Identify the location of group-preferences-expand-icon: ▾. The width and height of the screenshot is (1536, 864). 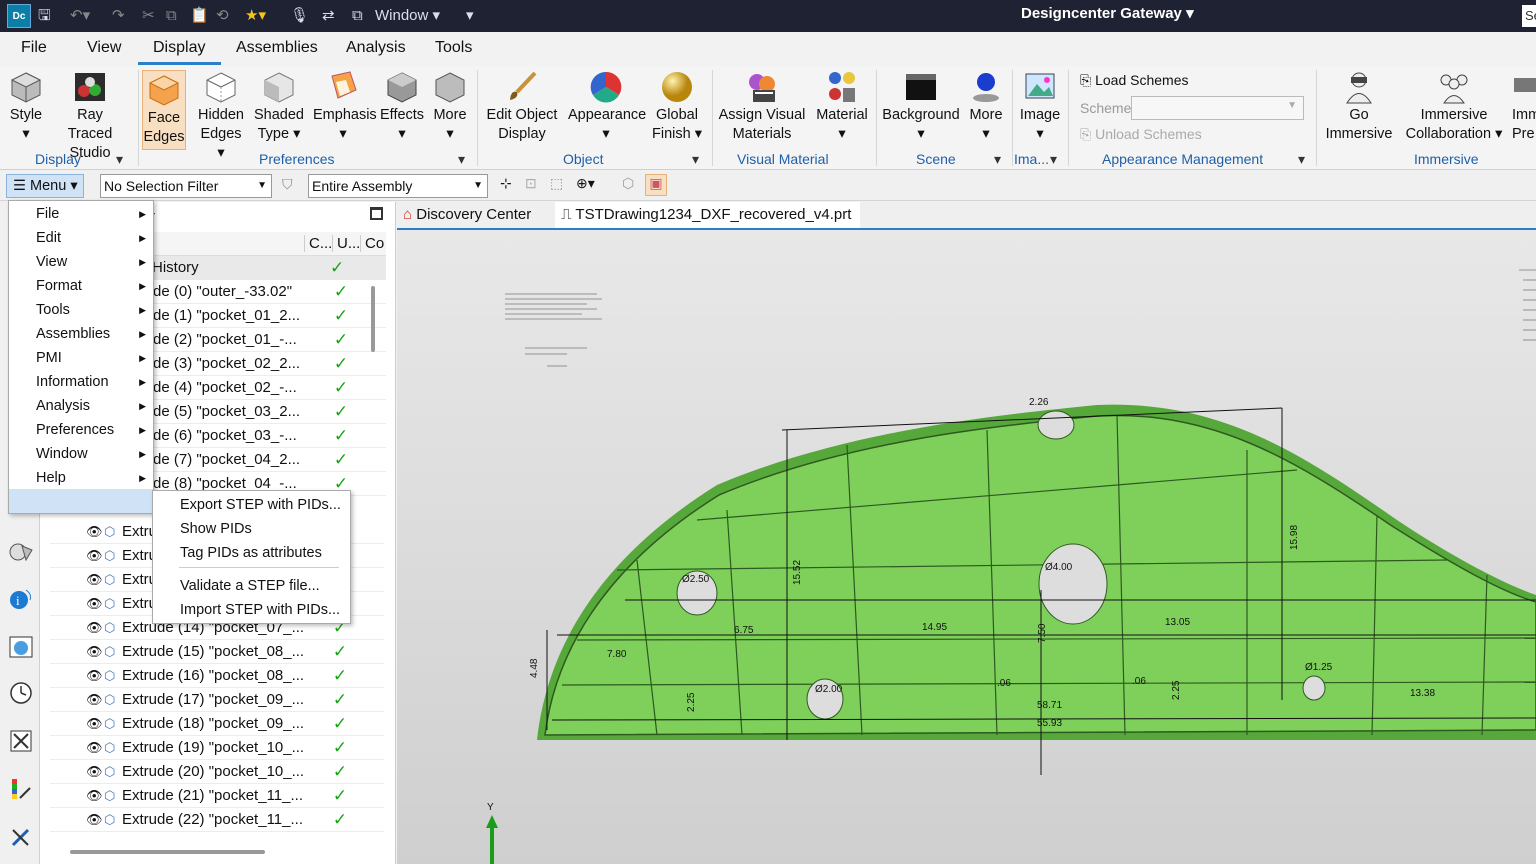
(461, 159).